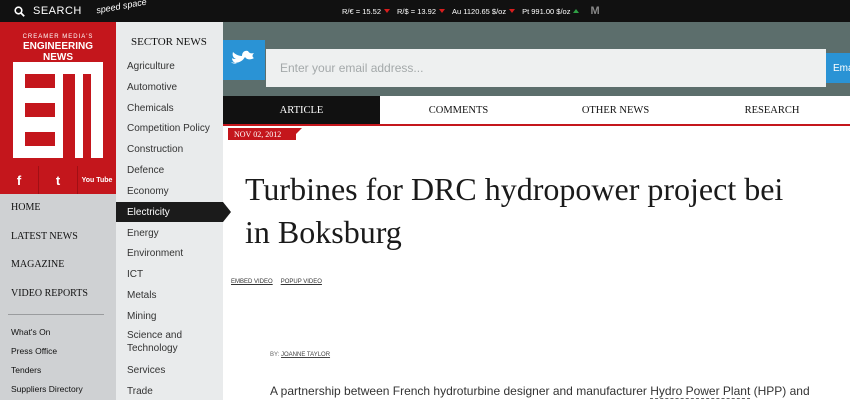 The height and width of the screenshot is (400, 850). Describe the element at coordinates (169, 370) in the screenshot. I see `sector-item-services: Services` at that location.